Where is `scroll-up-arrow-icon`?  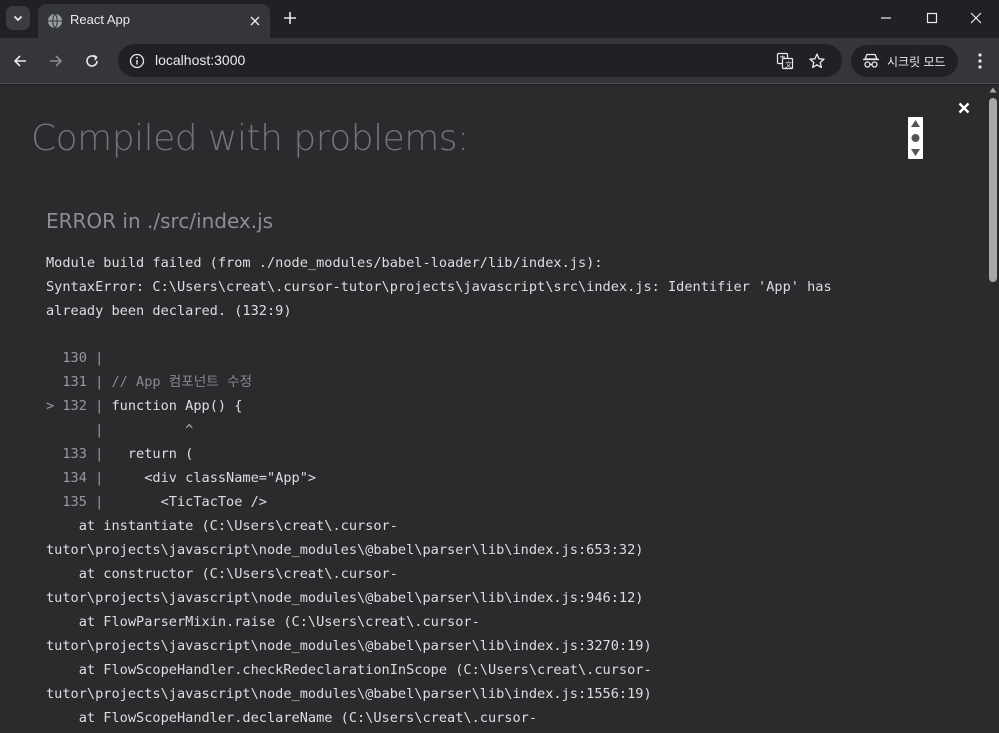 scroll-up-arrow-icon is located at coordinates (993, 90).